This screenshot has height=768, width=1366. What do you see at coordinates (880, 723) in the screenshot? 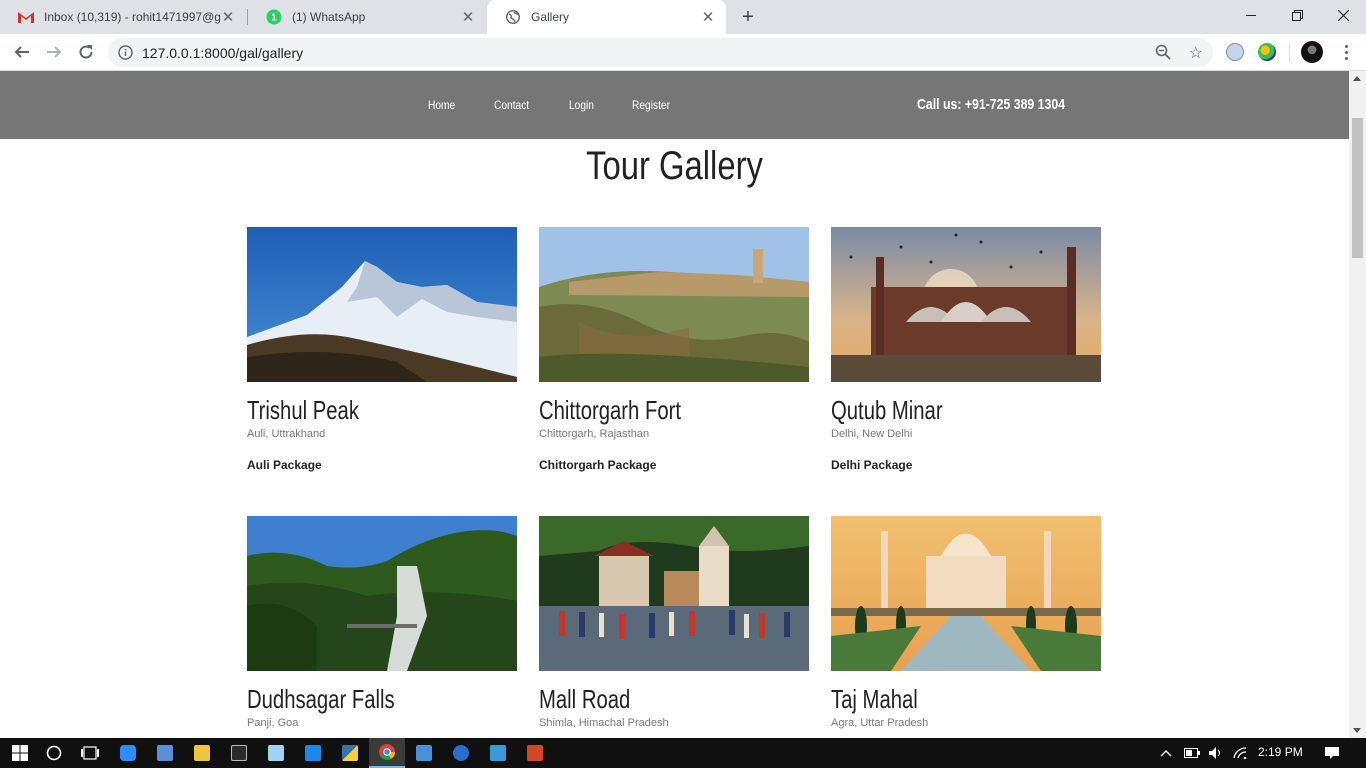
I see `card-location: Agra, Uttar Pradesh` at bounding box center [880, 723].